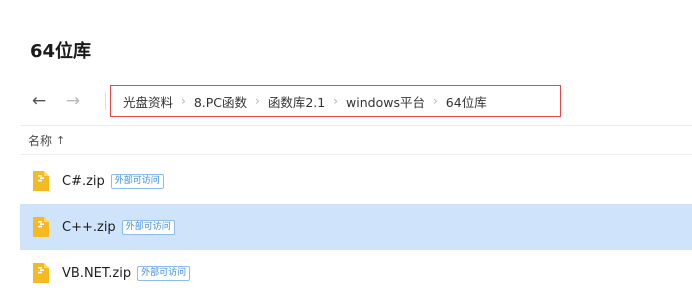 This screenshot has height=304, width=692. What do you see at coordinates (61, 140) in the screenshot?
I see `sort-ascending-icon: ↑` at bounding box center [61, 140].